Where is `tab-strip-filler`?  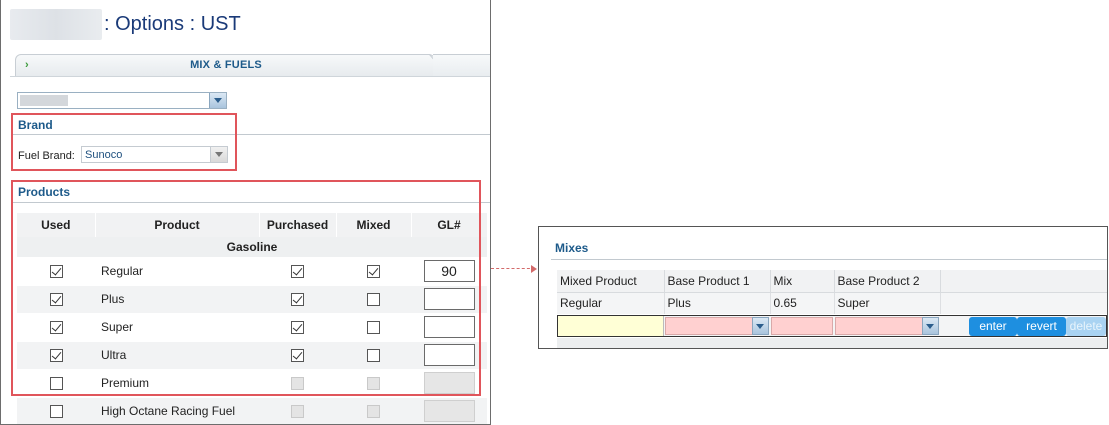 tab-strip-filler is located at coordinates (461, 65).